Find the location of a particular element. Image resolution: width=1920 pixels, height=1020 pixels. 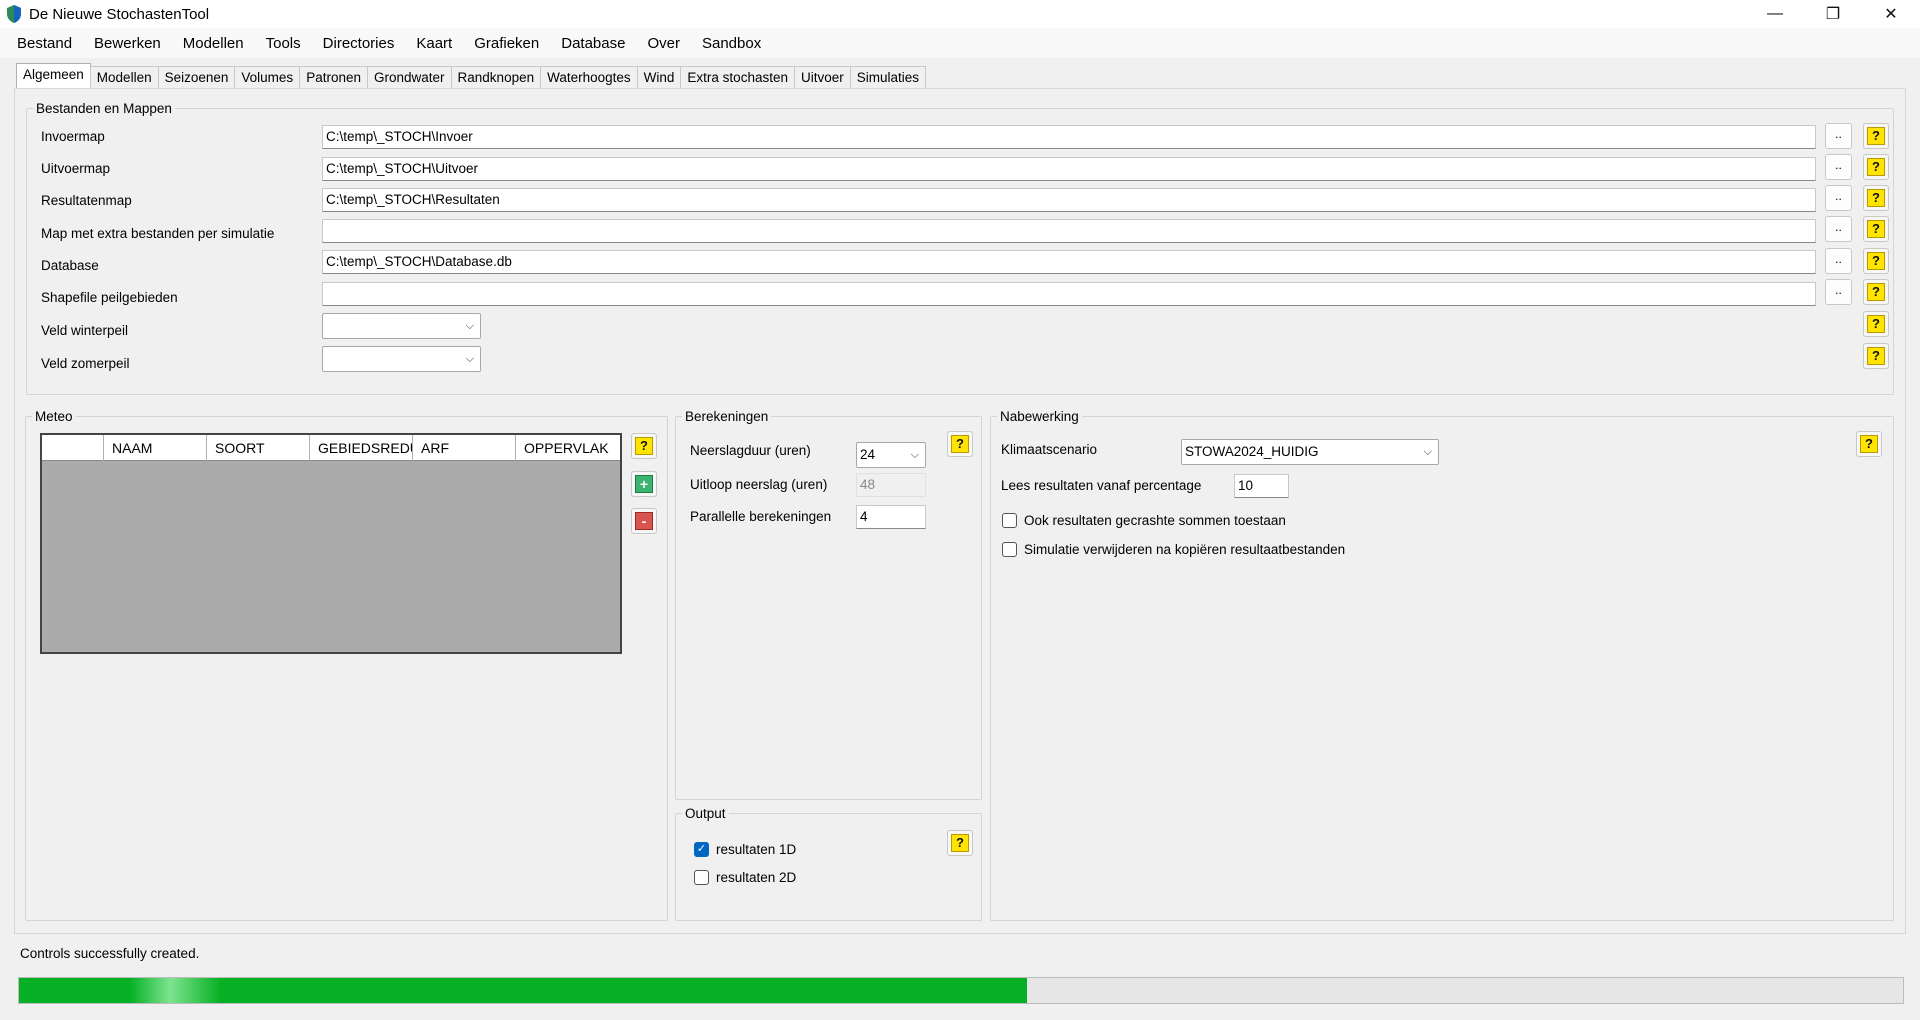

tab-simulaties: Simulaties is located at coordinates (888, 77).